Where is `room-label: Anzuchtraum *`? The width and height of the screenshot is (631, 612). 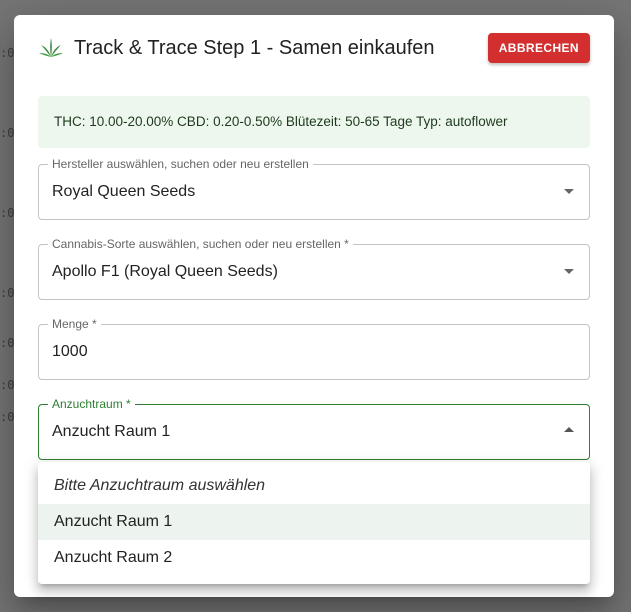
room-label: Anzuchtraum * is located at coordinates (91, 404).